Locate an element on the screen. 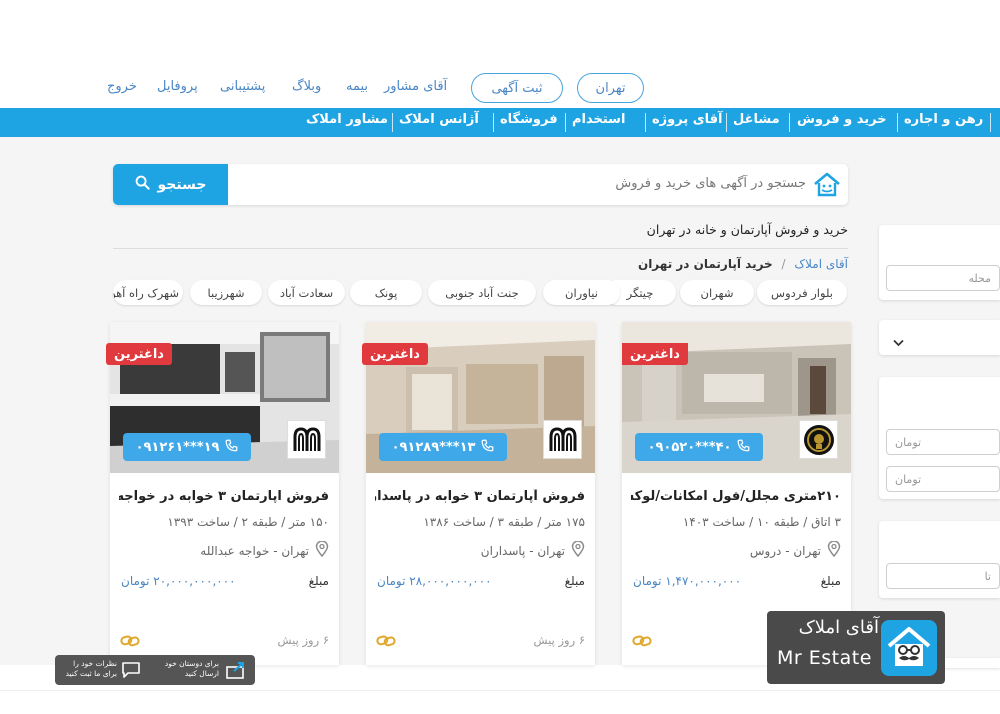 The image size is (1000, 714). neighborhood-input: محله is located at coordinates (943, 278).